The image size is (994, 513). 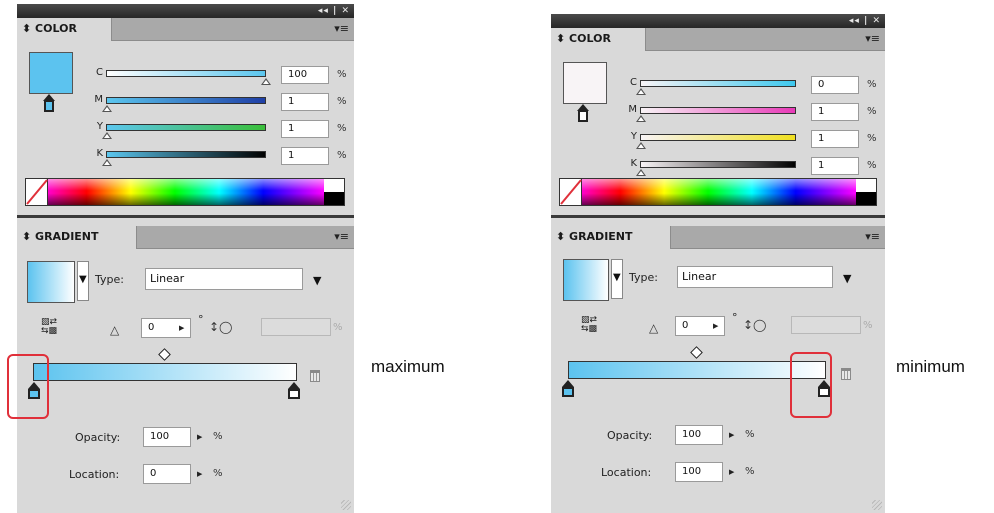 I want to click on degree-symbol: °, so click(x=735, y=317).